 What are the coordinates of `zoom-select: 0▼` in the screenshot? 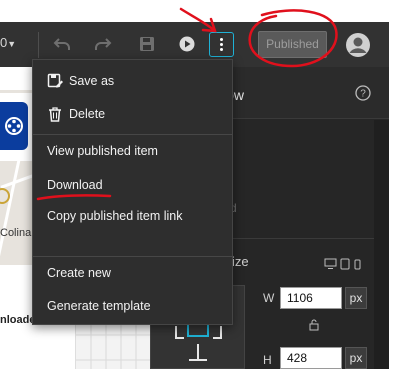 It's located at (8, 42).